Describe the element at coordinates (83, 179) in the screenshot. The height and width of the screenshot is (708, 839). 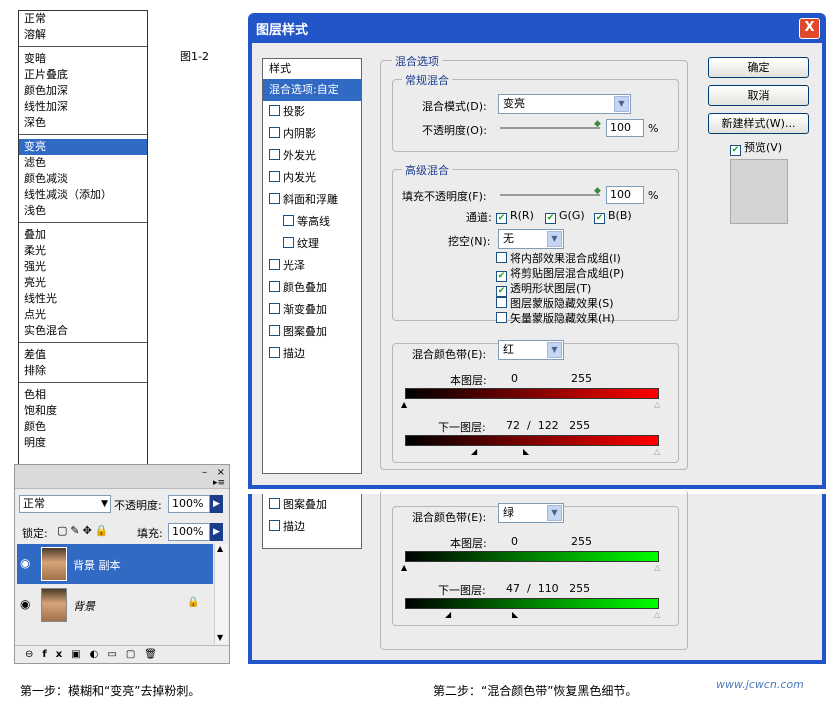
I see `menu-item: 颜色减淡` at that location.